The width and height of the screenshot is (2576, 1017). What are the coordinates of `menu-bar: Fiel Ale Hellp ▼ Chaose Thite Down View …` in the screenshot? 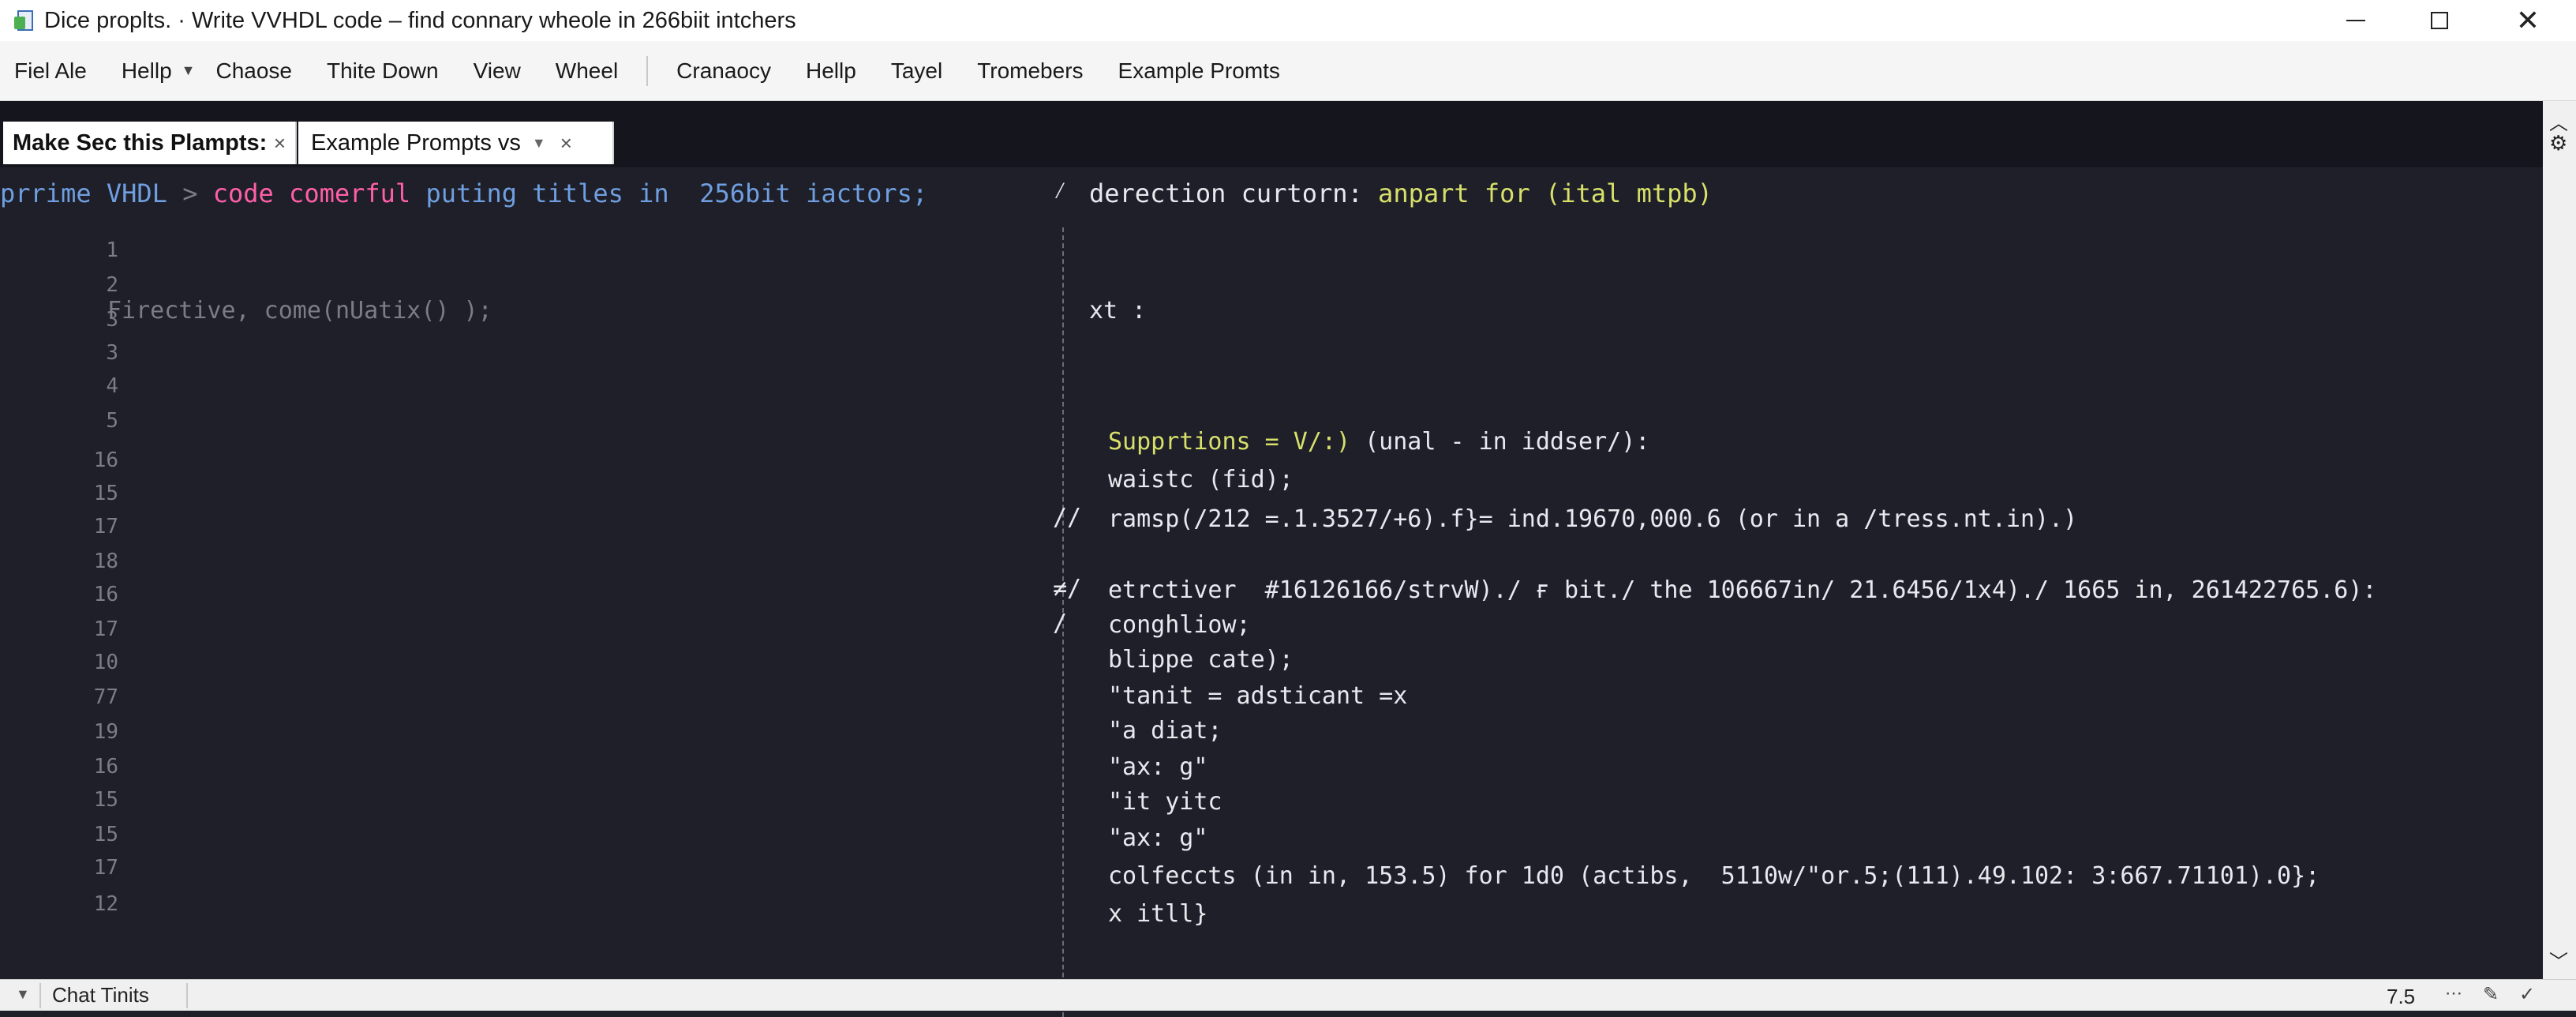 It's located at (1288, 71).